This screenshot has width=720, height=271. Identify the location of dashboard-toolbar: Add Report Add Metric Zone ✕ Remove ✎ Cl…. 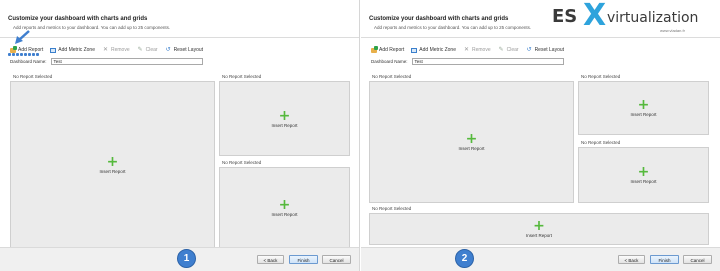
(467, 49).